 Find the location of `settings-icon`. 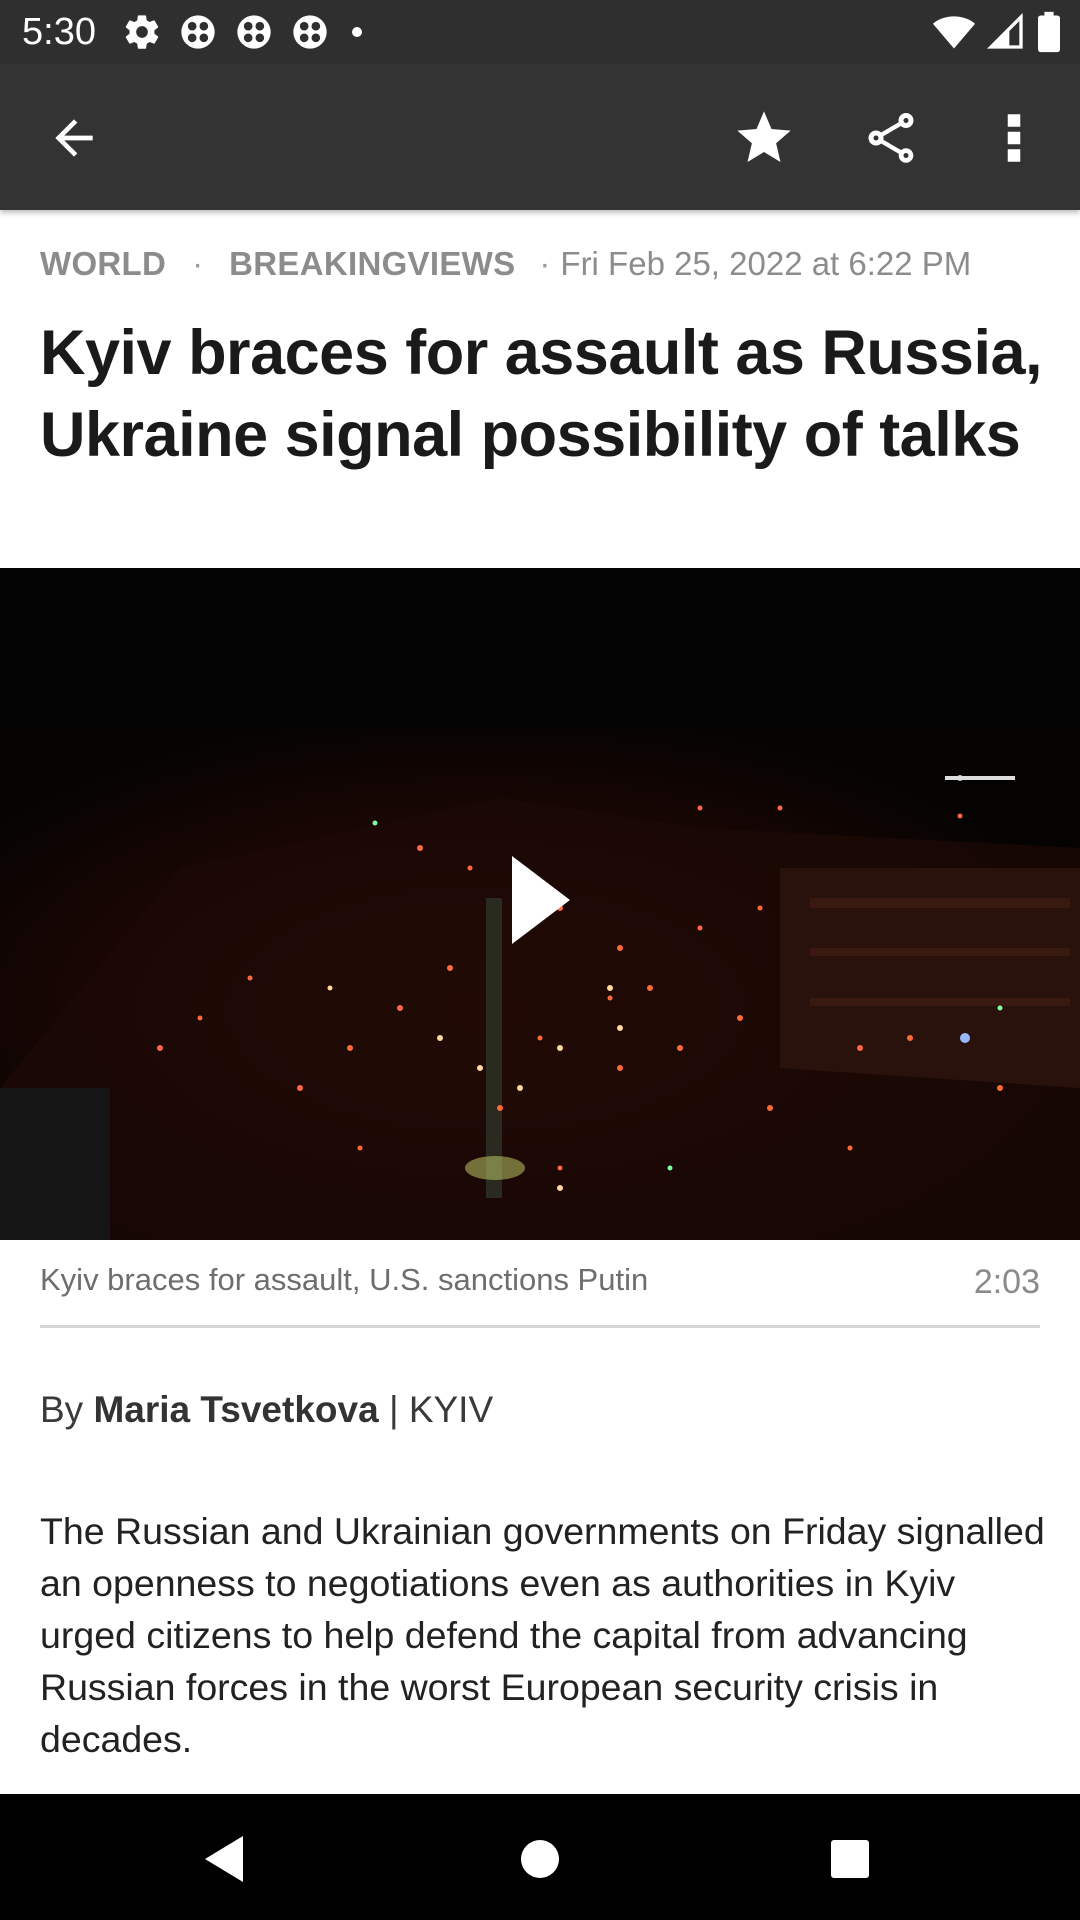

settings-icon is located at coordinates (142, 32).